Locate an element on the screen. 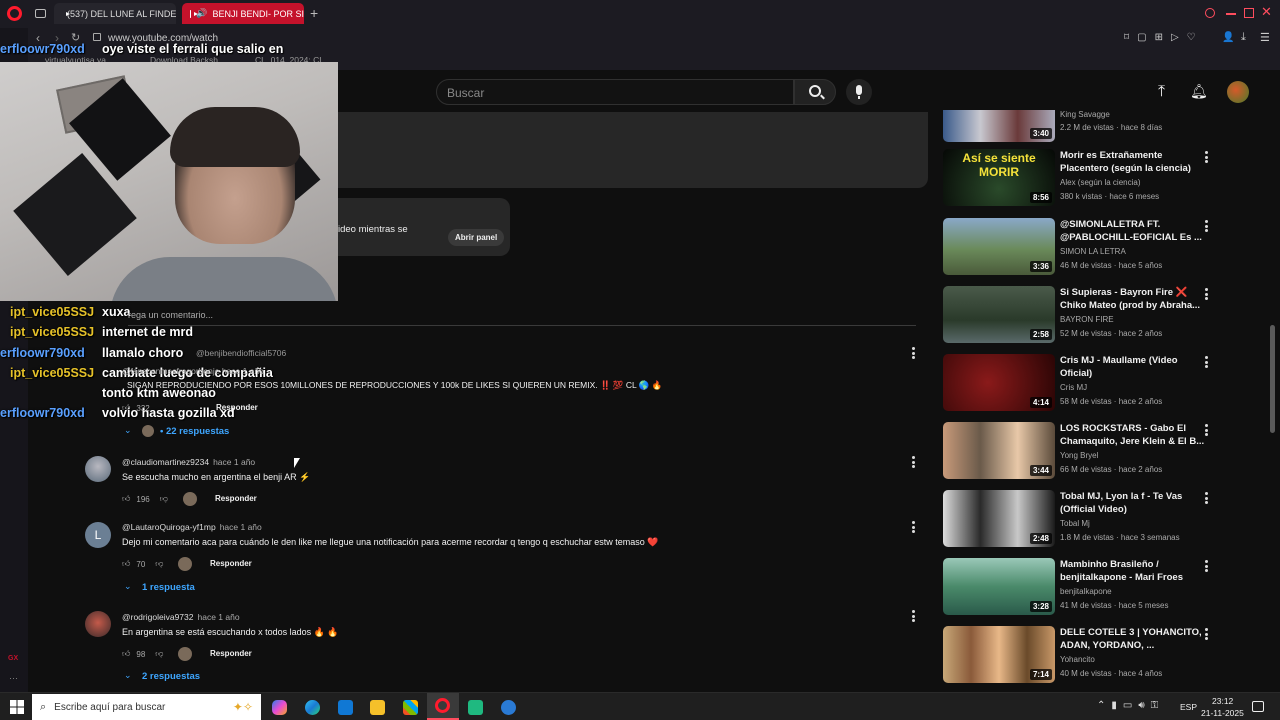 This screenshot has width=1280, height=720. opera-gx-taskbar-icon is located at coordinates (443, 706).